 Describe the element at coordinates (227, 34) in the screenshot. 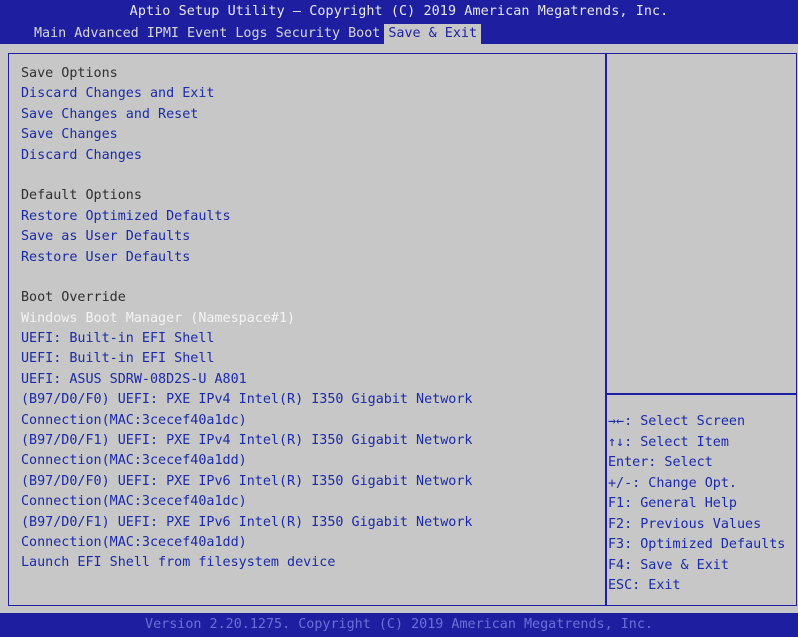

I see `tab-event-logs: Event Logs` at that location.